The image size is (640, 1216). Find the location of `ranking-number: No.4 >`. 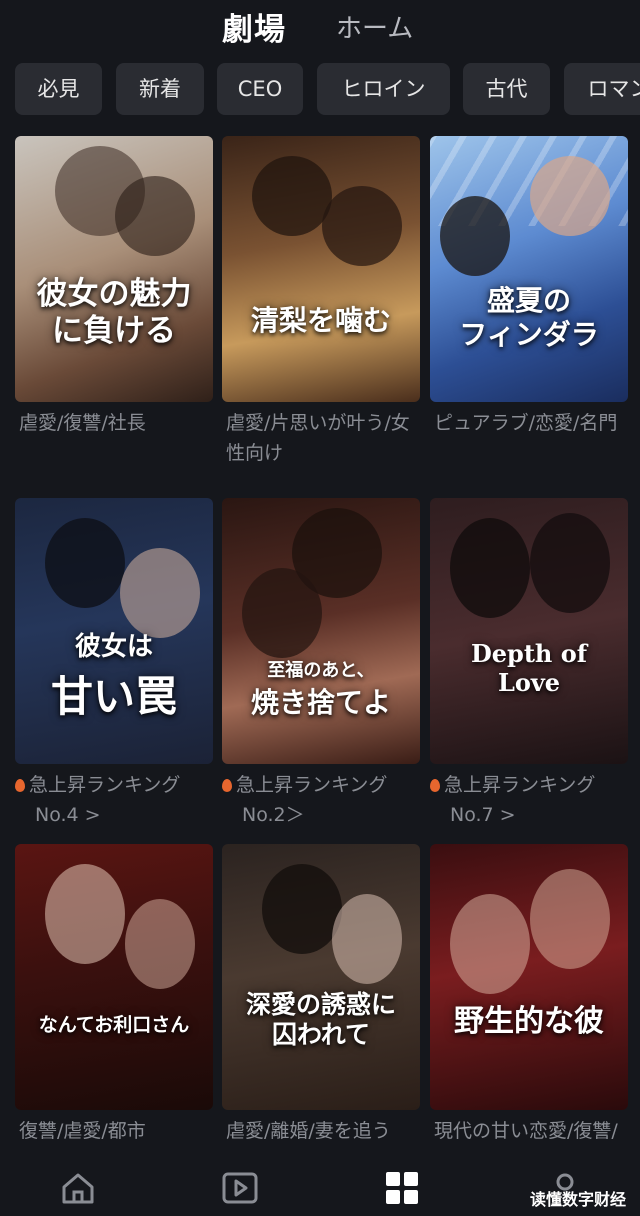

ranking-number: No.4 > is located at coordinates (68, 815).